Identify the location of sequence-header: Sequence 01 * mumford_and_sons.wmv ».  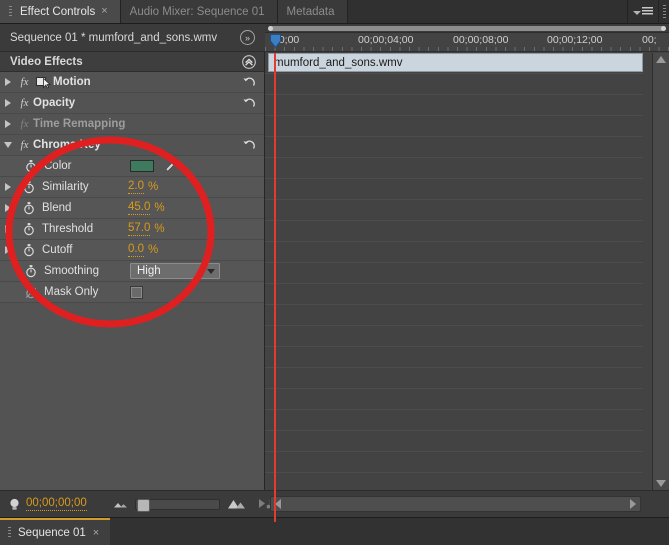
(132, 38).